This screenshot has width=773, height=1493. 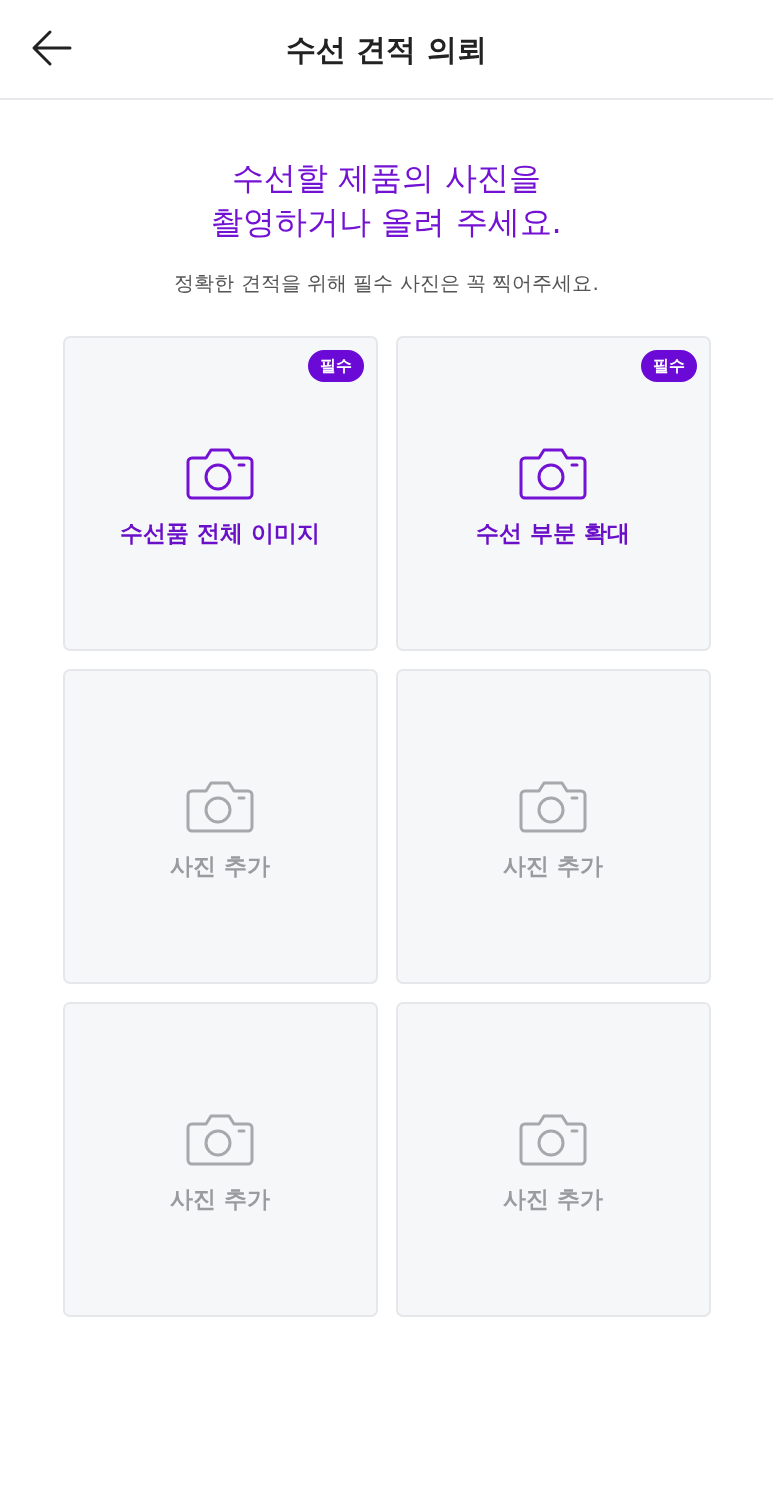 What do you see at coordinates (220, 534) in the screenshot?
I see `tile-label: 수선품 전체 이미지` at bounding box center [220, 534].